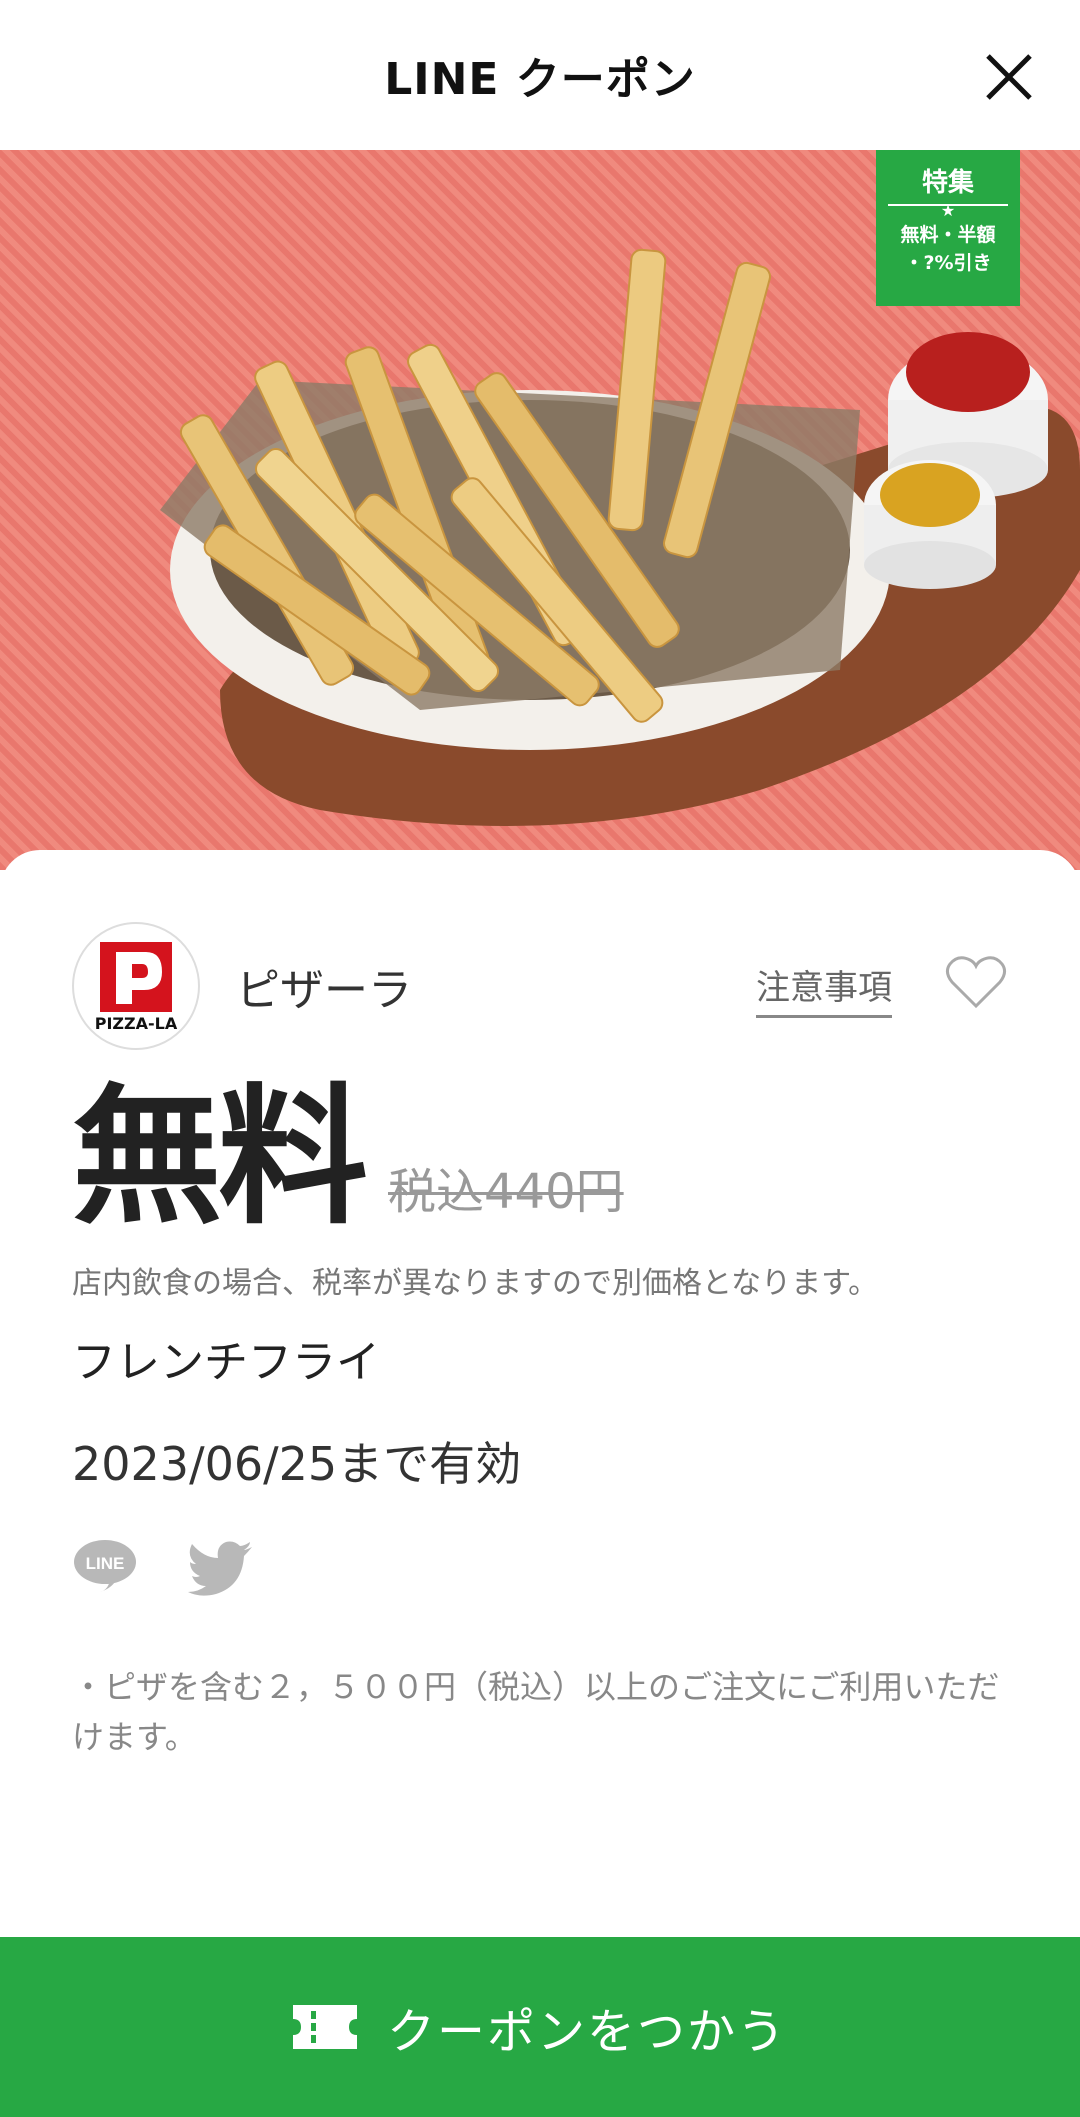 The image size is (1080, 2117). What do you see at coordinates (536, 1712) in the screenshot?
I see `usage-conditions: ・ピザを含む２，５００円（税込）以上のご注文にご利用いただけます。` at bounding box center [536, 1712].